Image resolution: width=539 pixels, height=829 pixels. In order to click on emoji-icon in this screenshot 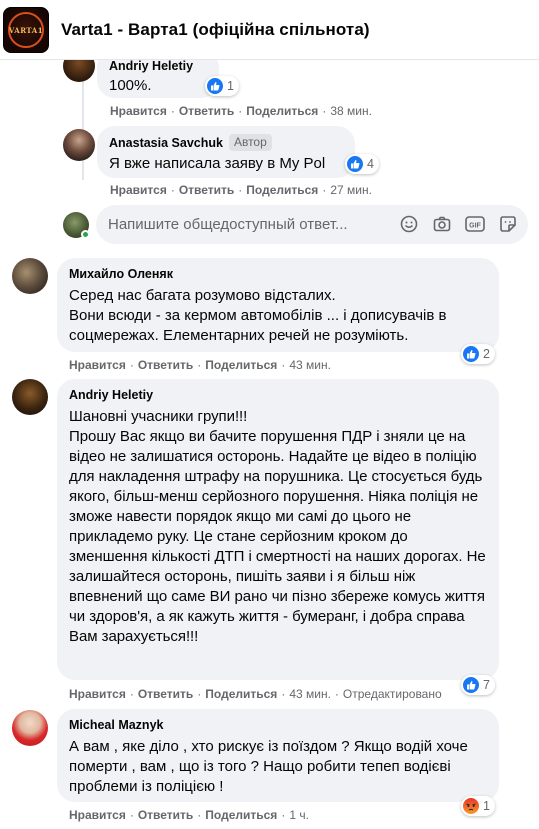, I will do `click(409, 224)`.